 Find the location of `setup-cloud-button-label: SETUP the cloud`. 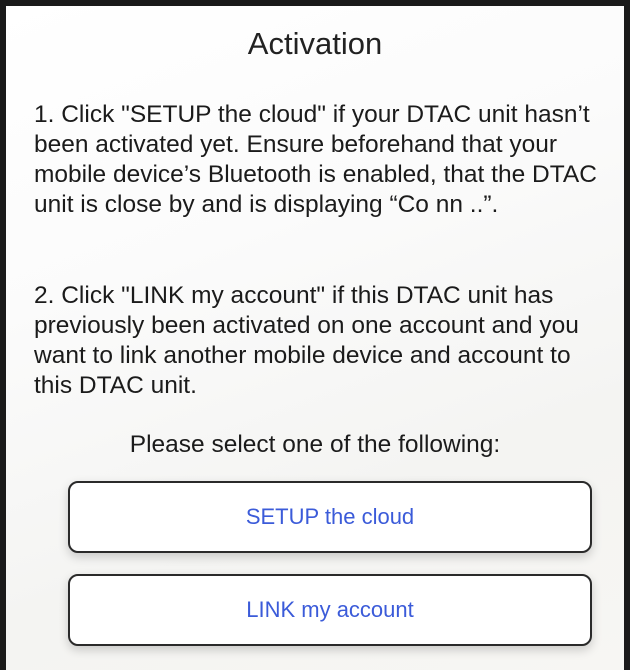

setup-cloud-button-label: SETUP the cloud is located at coordinates (330, 516).